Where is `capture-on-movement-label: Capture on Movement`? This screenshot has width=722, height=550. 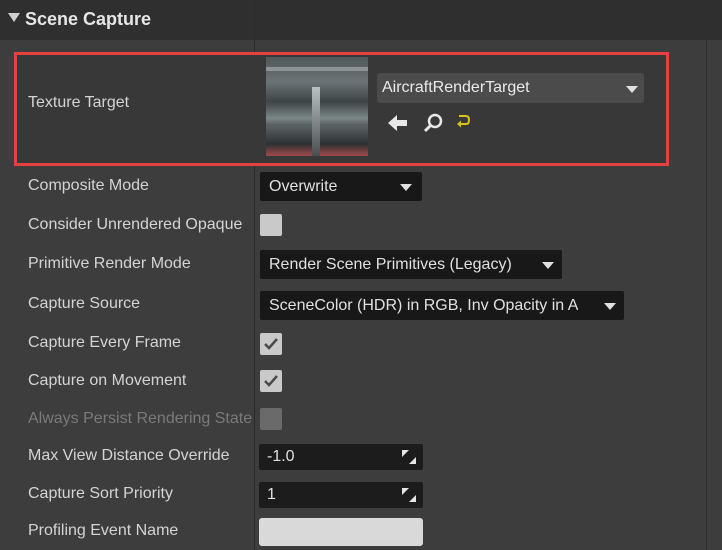 capture-on-movement-label: Capture on Movement is located at coordinates (107, 380).